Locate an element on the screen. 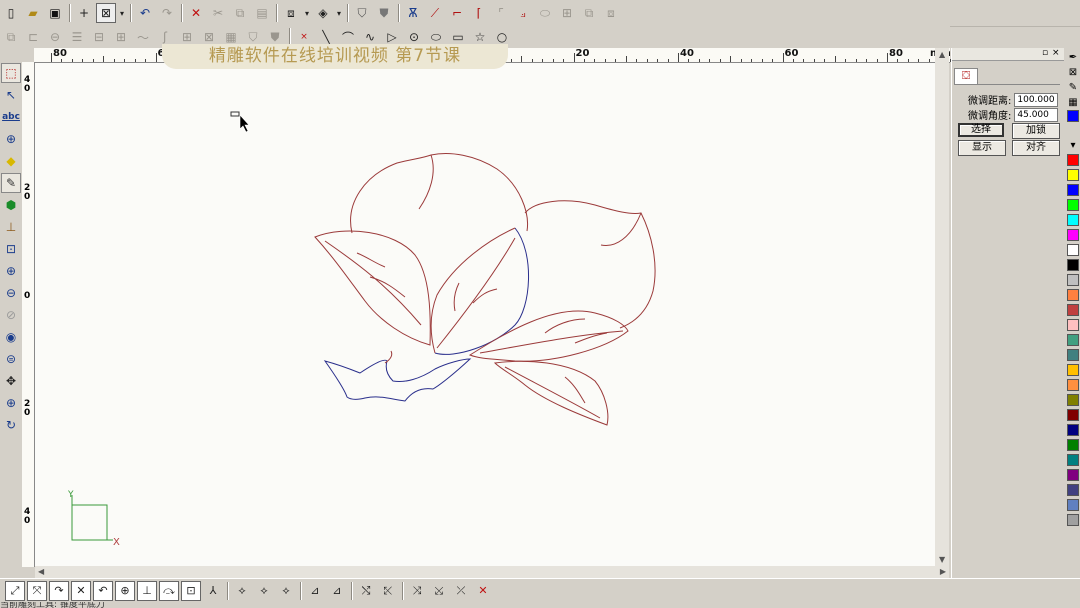 This screenshot has height=608, width=1080. scroll-left-icon: ◀ is located at coordinates (41, 571).